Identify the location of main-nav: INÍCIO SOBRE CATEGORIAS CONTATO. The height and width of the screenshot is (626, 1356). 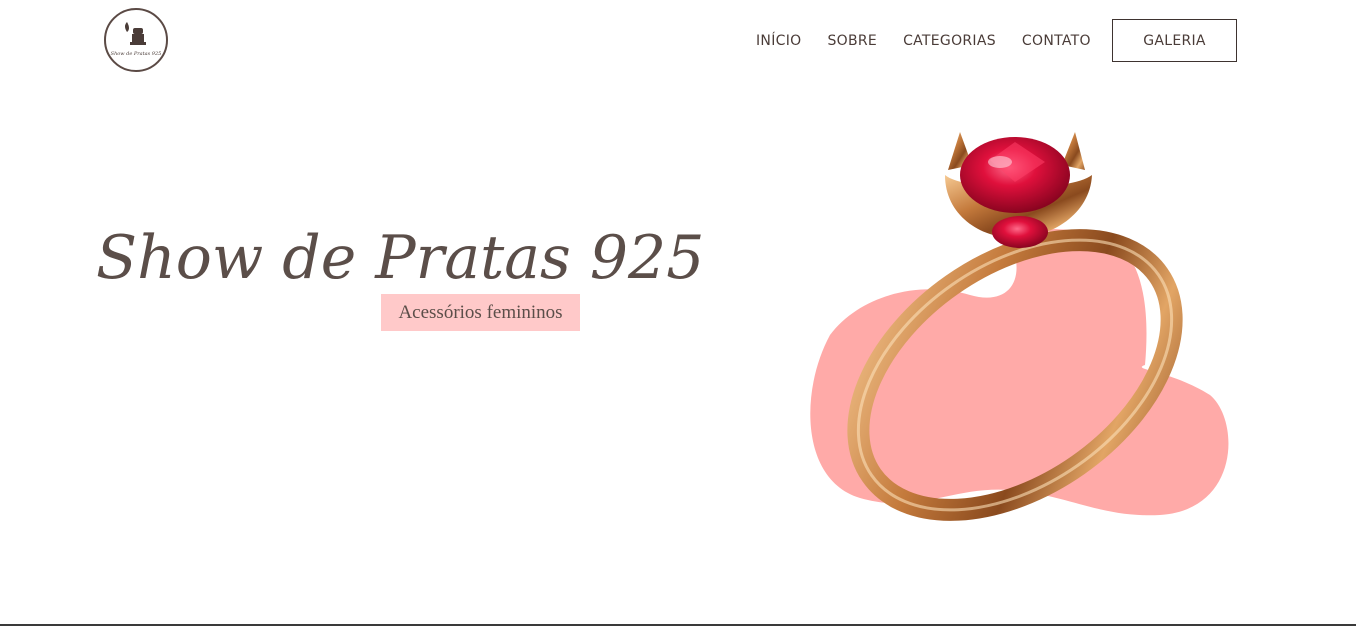
(936, 40).